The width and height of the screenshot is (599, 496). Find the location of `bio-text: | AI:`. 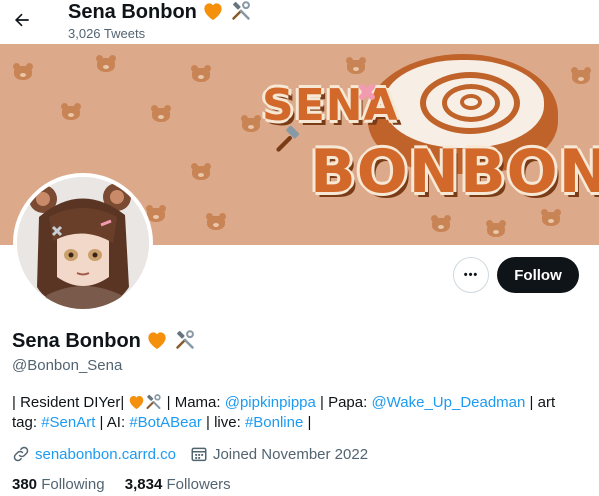

bio-text: | AI: is located at coordinates (112, 422).